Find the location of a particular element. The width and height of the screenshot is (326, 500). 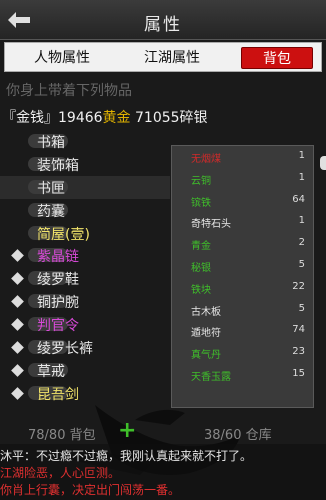

material-row: 古木板 5 is located at coordinates (242, 310).